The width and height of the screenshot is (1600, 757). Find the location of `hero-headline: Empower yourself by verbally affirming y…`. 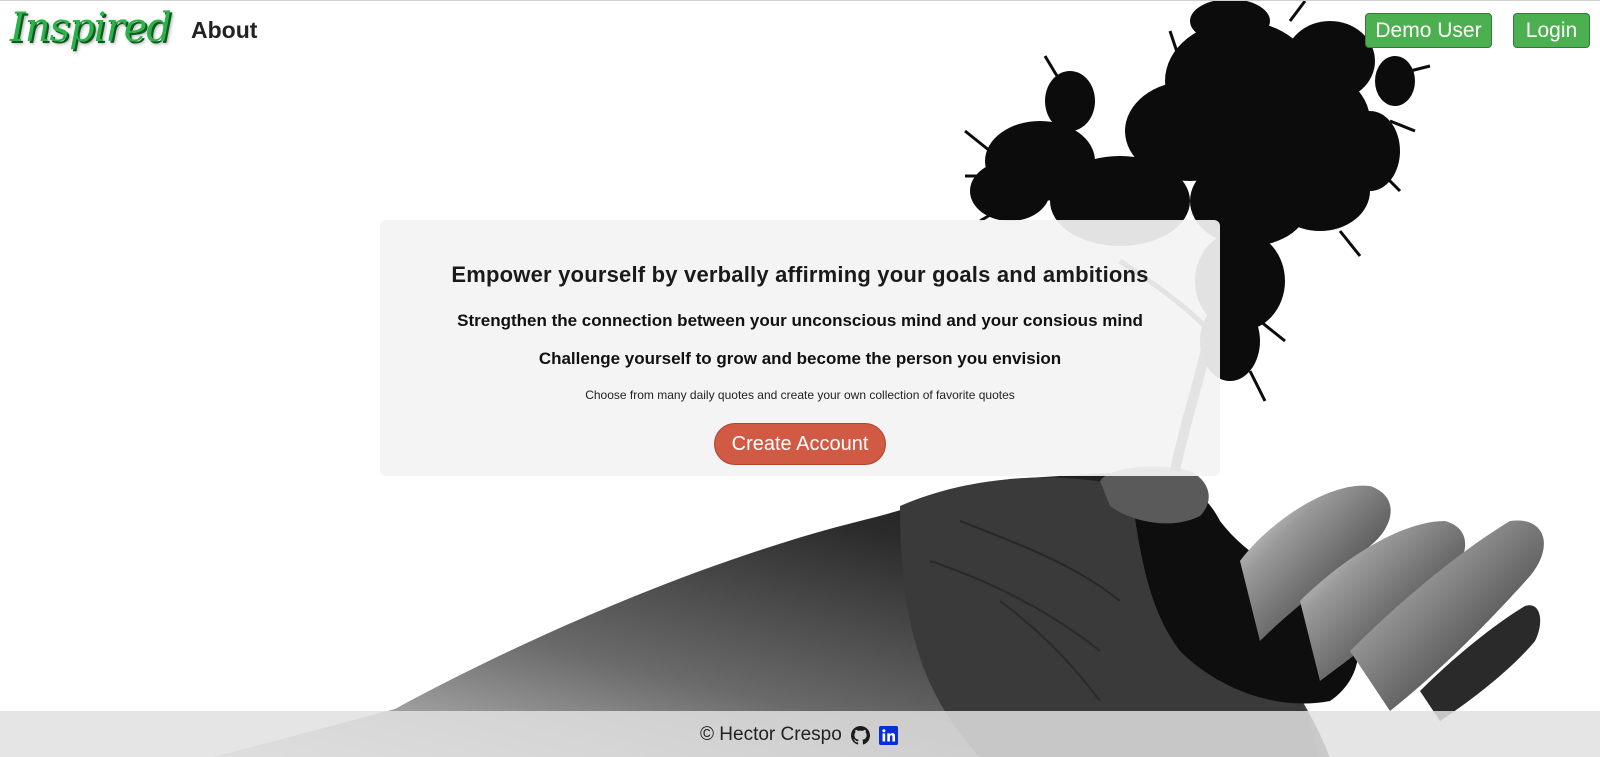

hero-headline: Empower yourself by verbally affirming y… is located at coordinates (800, 274).